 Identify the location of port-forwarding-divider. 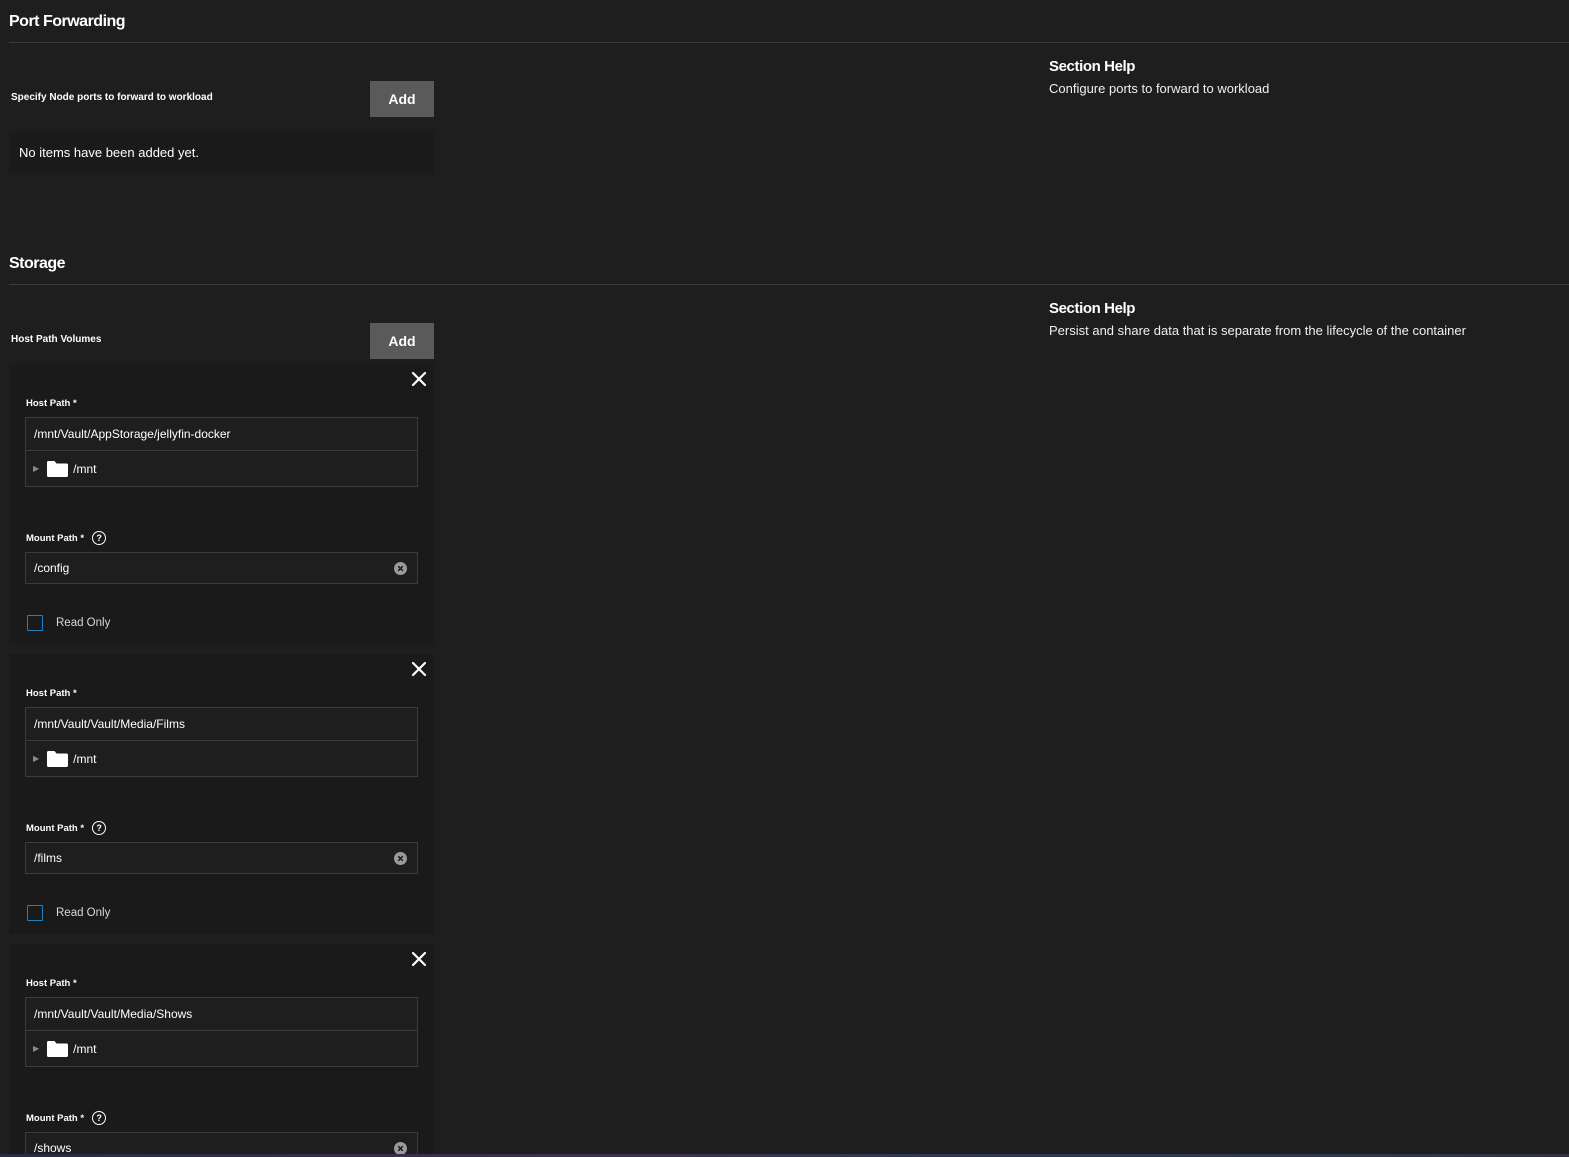
(789, 42).